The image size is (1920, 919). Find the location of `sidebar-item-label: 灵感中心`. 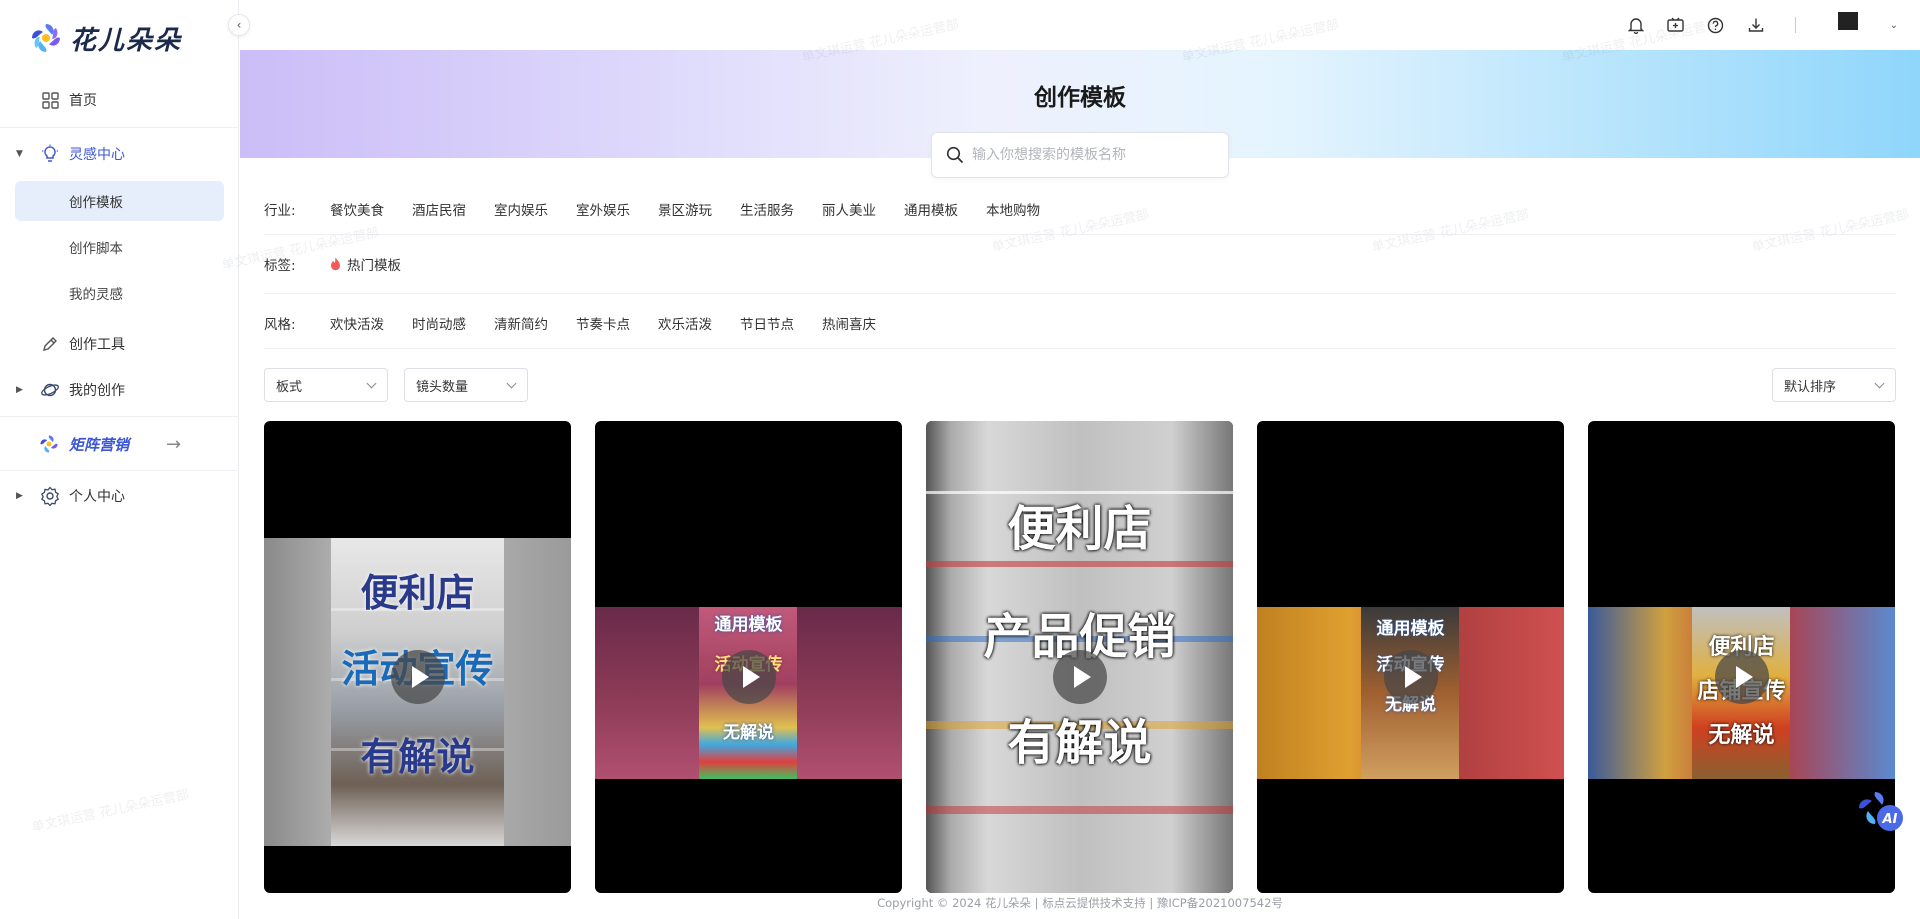

sidebar-item-label: 灵感中心 is located at coordinates (97, 155).